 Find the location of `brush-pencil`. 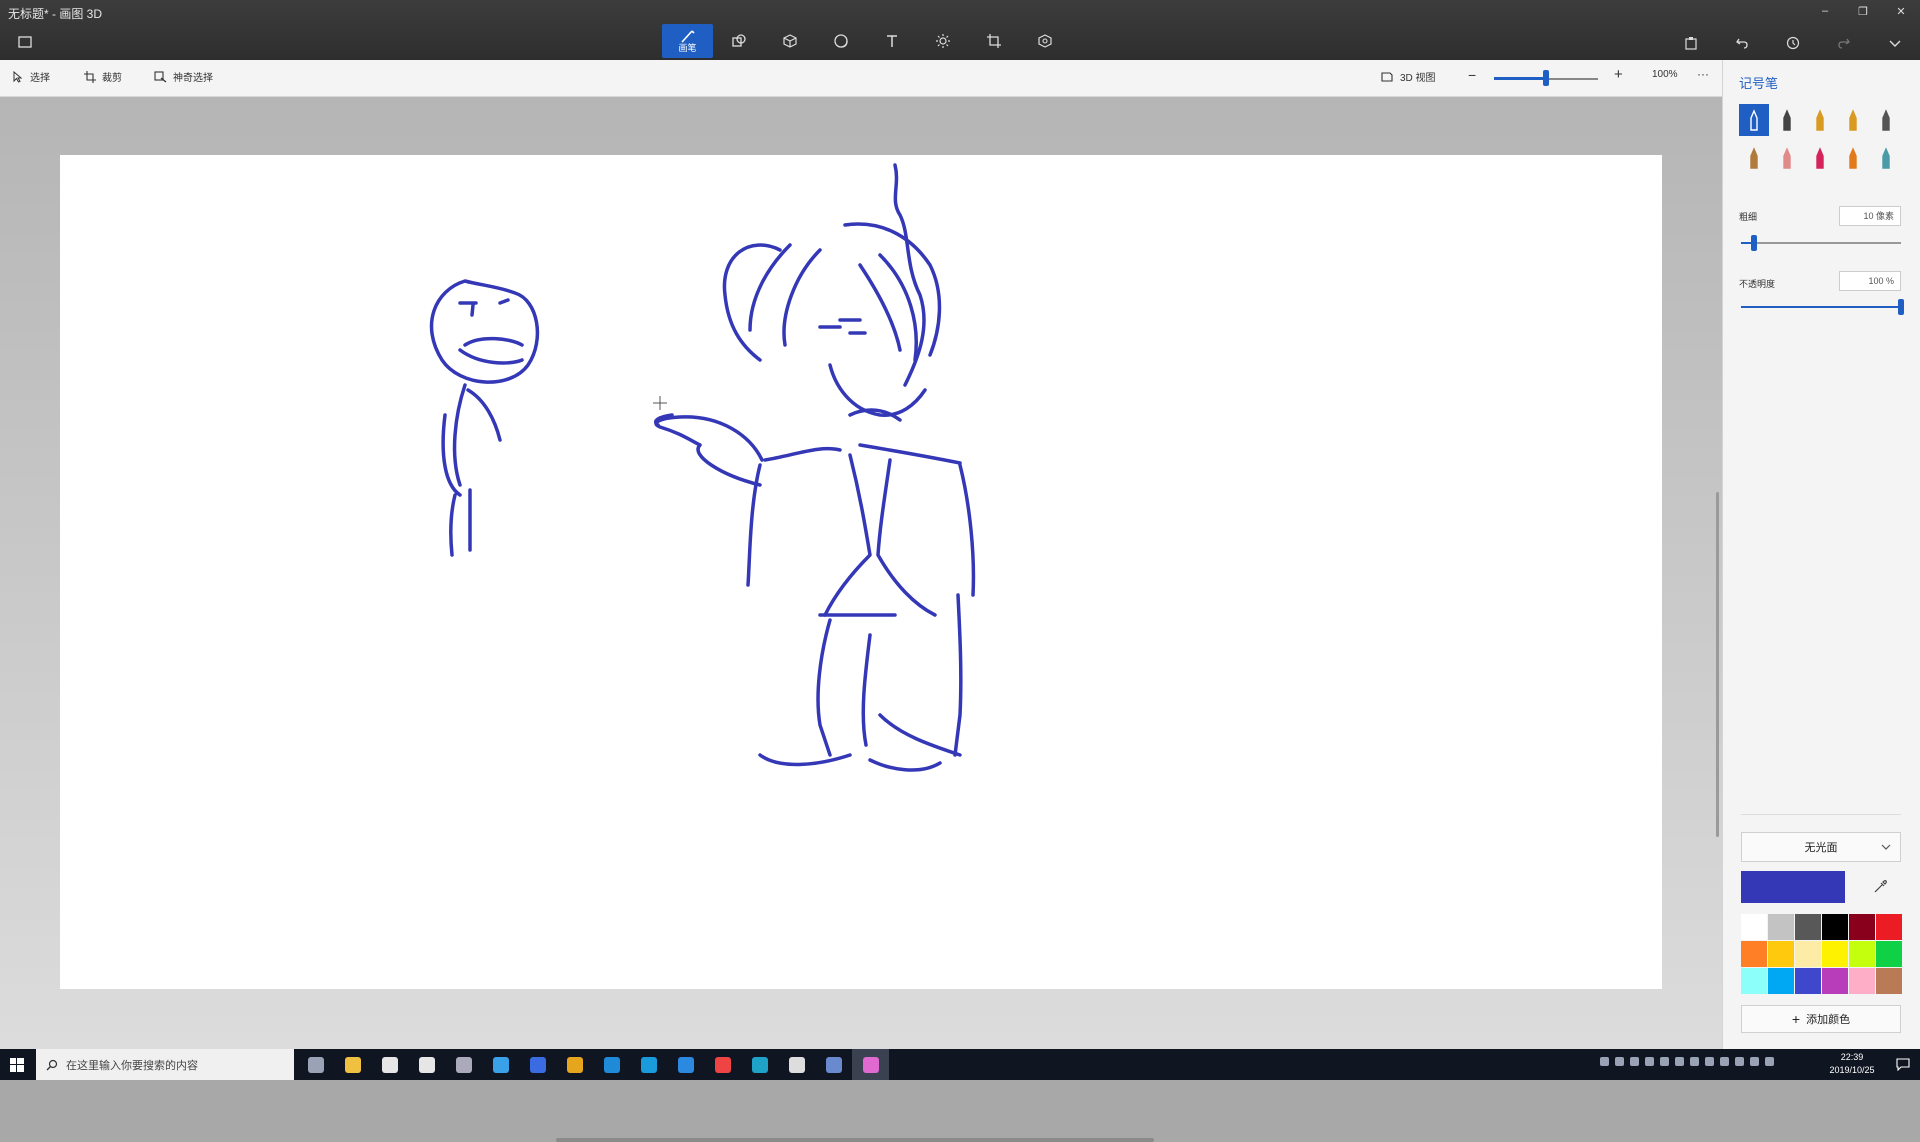

brush-pencil is located at coordinates (1754, 158).